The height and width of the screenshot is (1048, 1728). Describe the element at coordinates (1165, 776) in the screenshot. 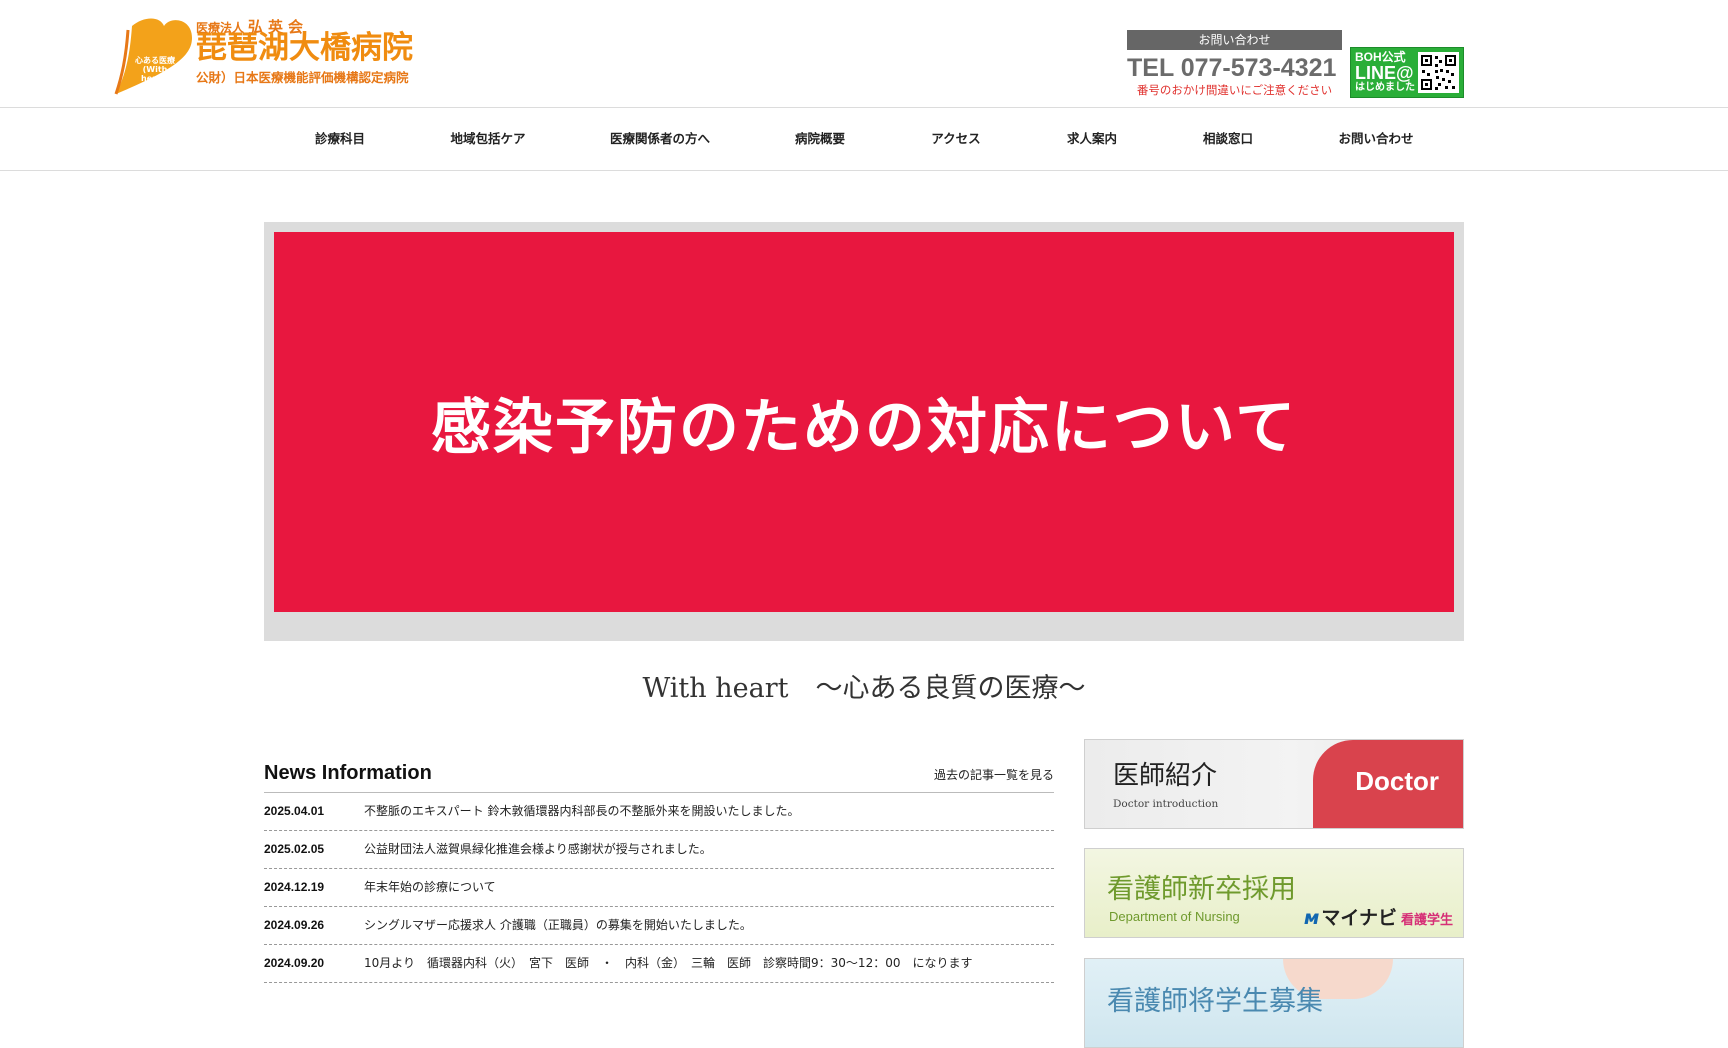

I see `doctor-banner-title: 医師紹介` at that location.